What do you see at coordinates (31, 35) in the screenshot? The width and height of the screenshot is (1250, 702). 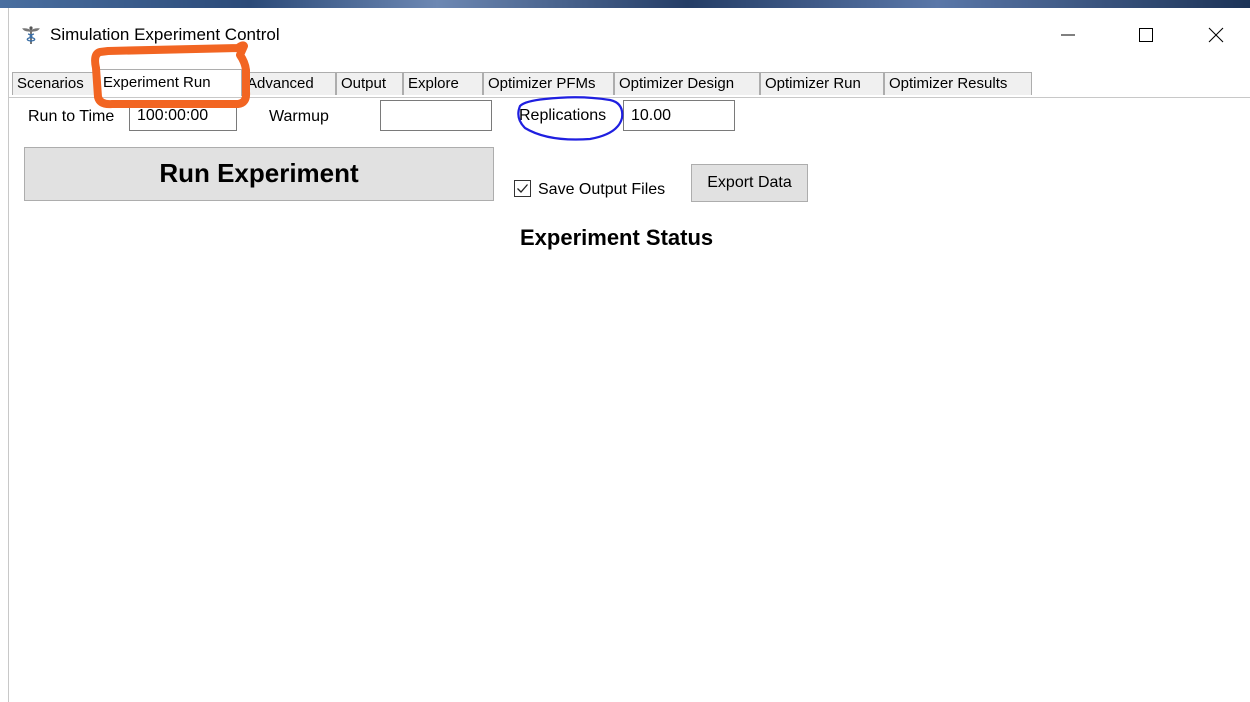 I see `caduceus-icon` at bounding box center [31, 35].